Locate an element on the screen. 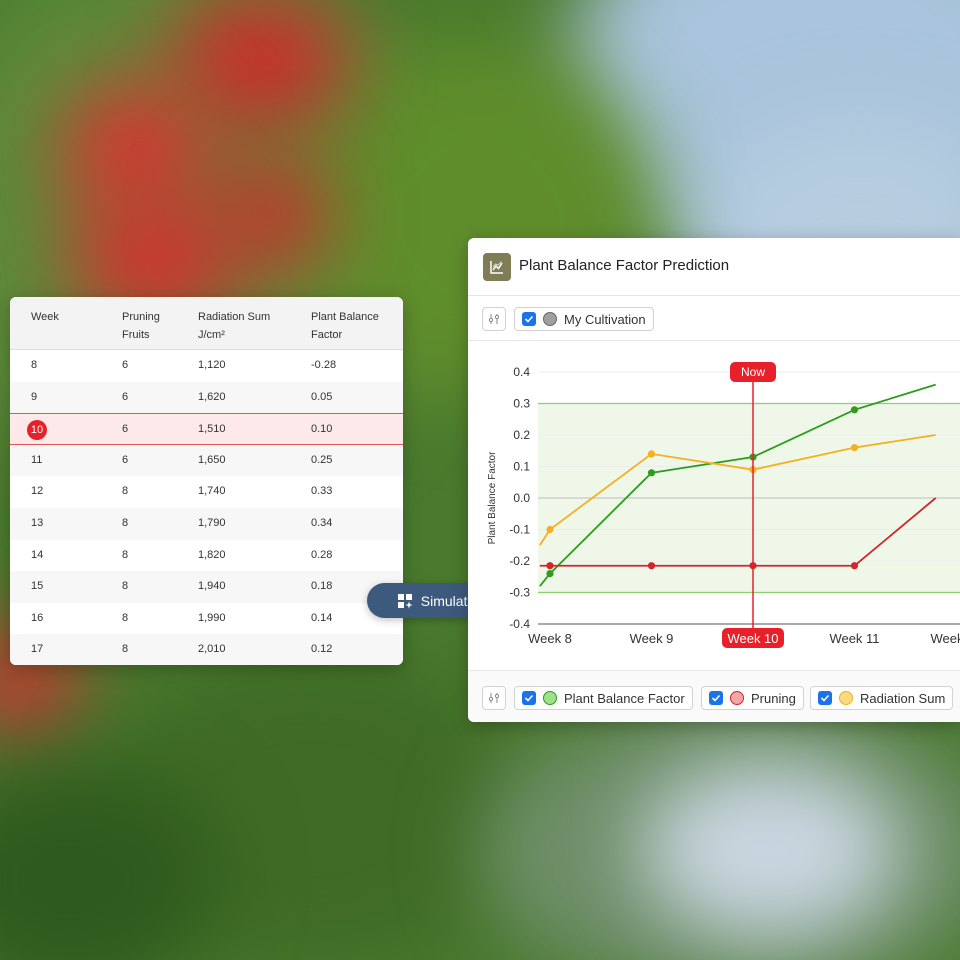  y-tick-label: 0.1 is located at coordinates (521, 467).